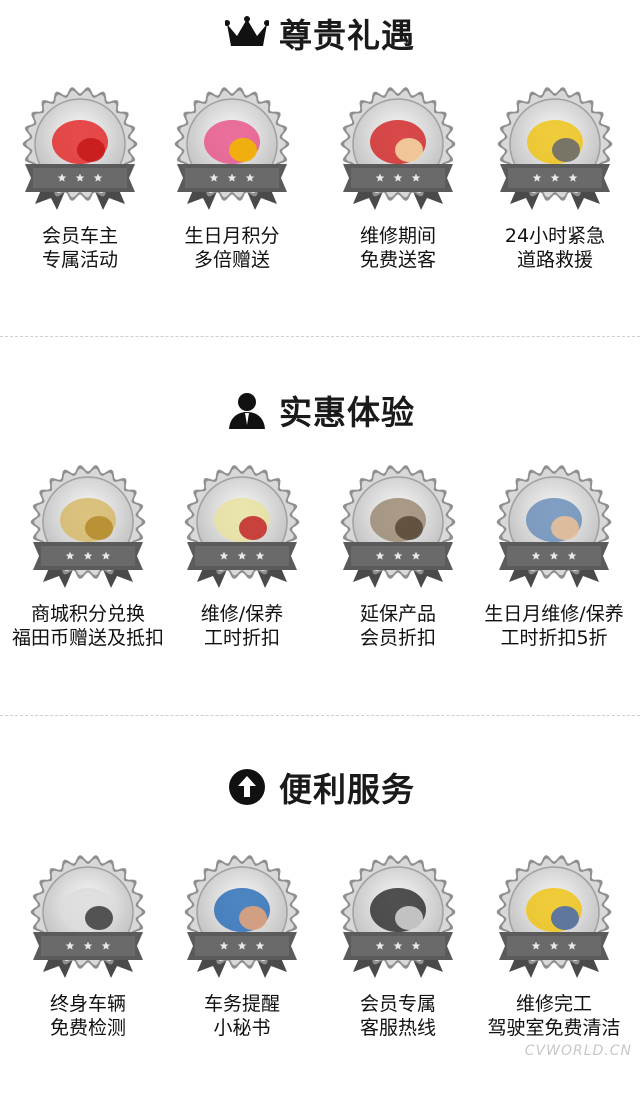 This screenshot has height=1102, width=640. Describe the element at coordinates (397, 1028) in the screenshot. I see `item-label-line2: 客服热线` at that location.